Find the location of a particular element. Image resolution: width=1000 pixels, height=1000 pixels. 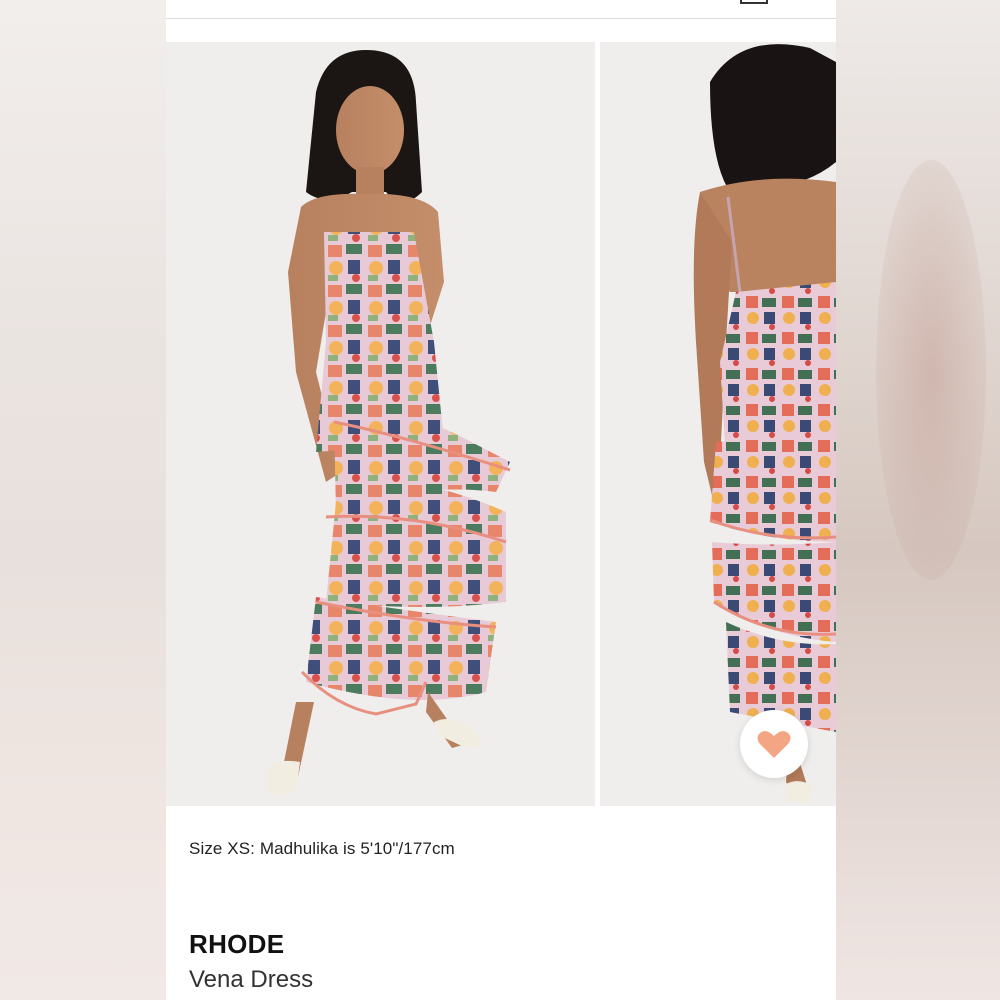

favorite-button is located at coordinates (774, 744).